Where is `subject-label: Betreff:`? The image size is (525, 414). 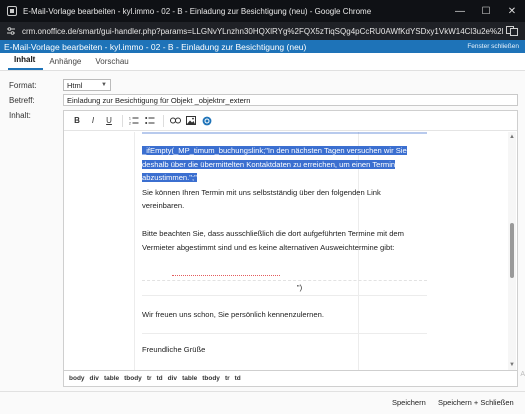 subject-label: Betreff: is located at coordinates (22, 100).